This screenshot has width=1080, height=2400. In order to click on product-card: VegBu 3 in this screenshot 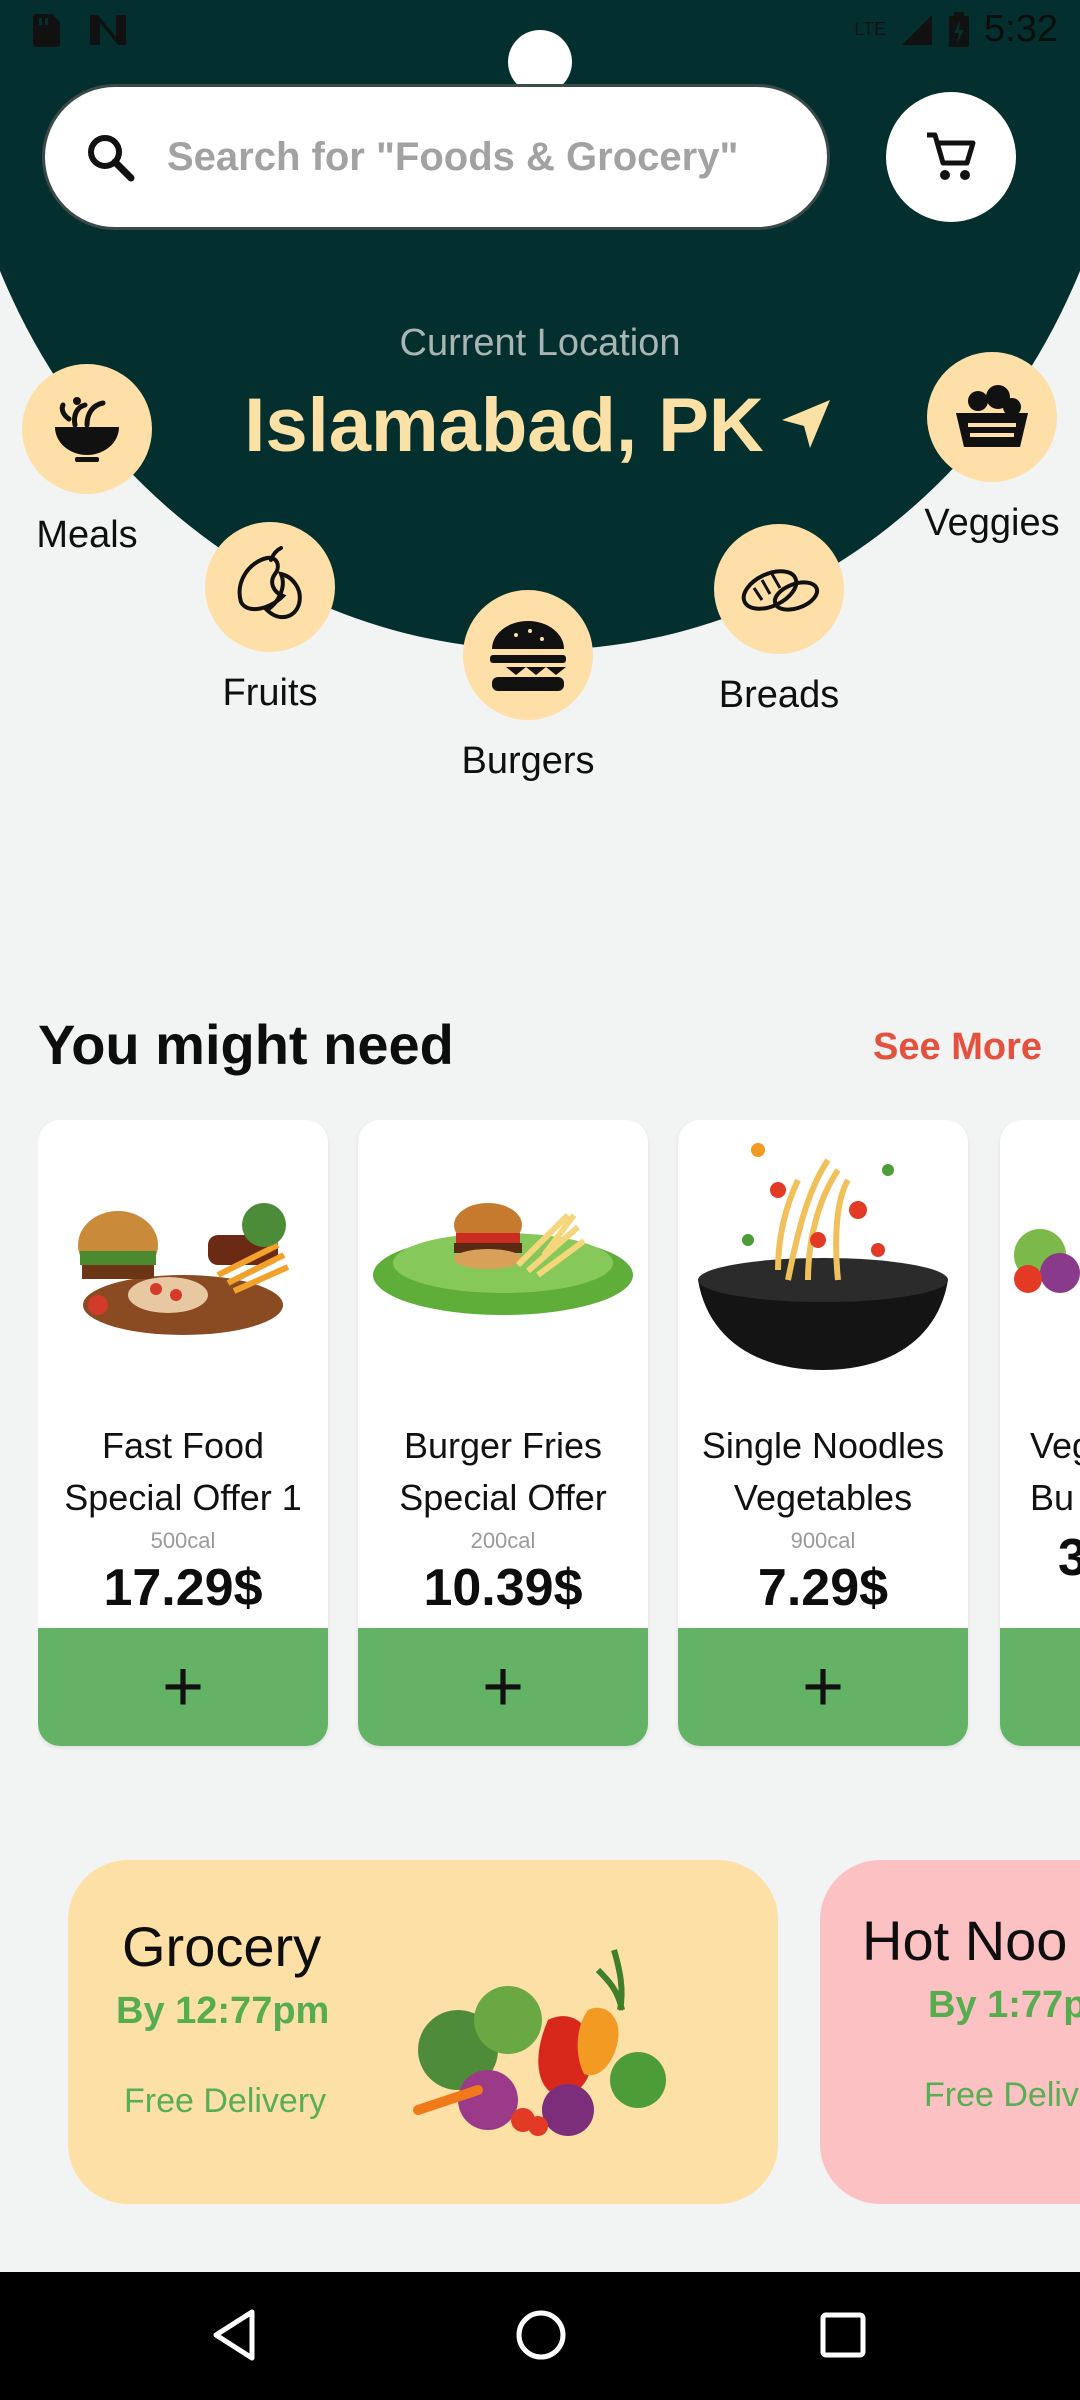, I will do `click(1040, 1433)`.